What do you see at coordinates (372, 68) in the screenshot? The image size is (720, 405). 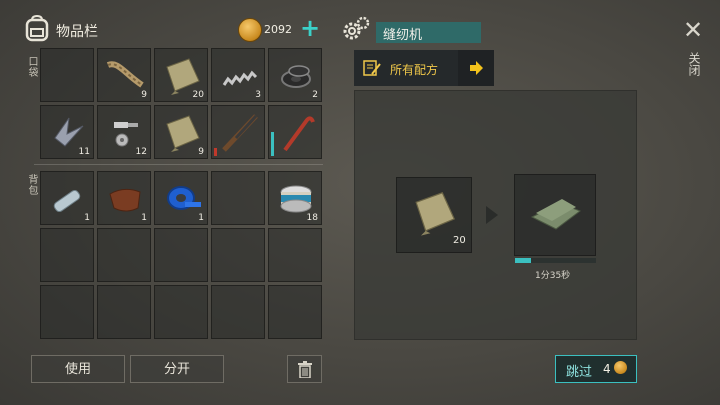 I see `recipe-note-icon` at bounding box center [372, 68].